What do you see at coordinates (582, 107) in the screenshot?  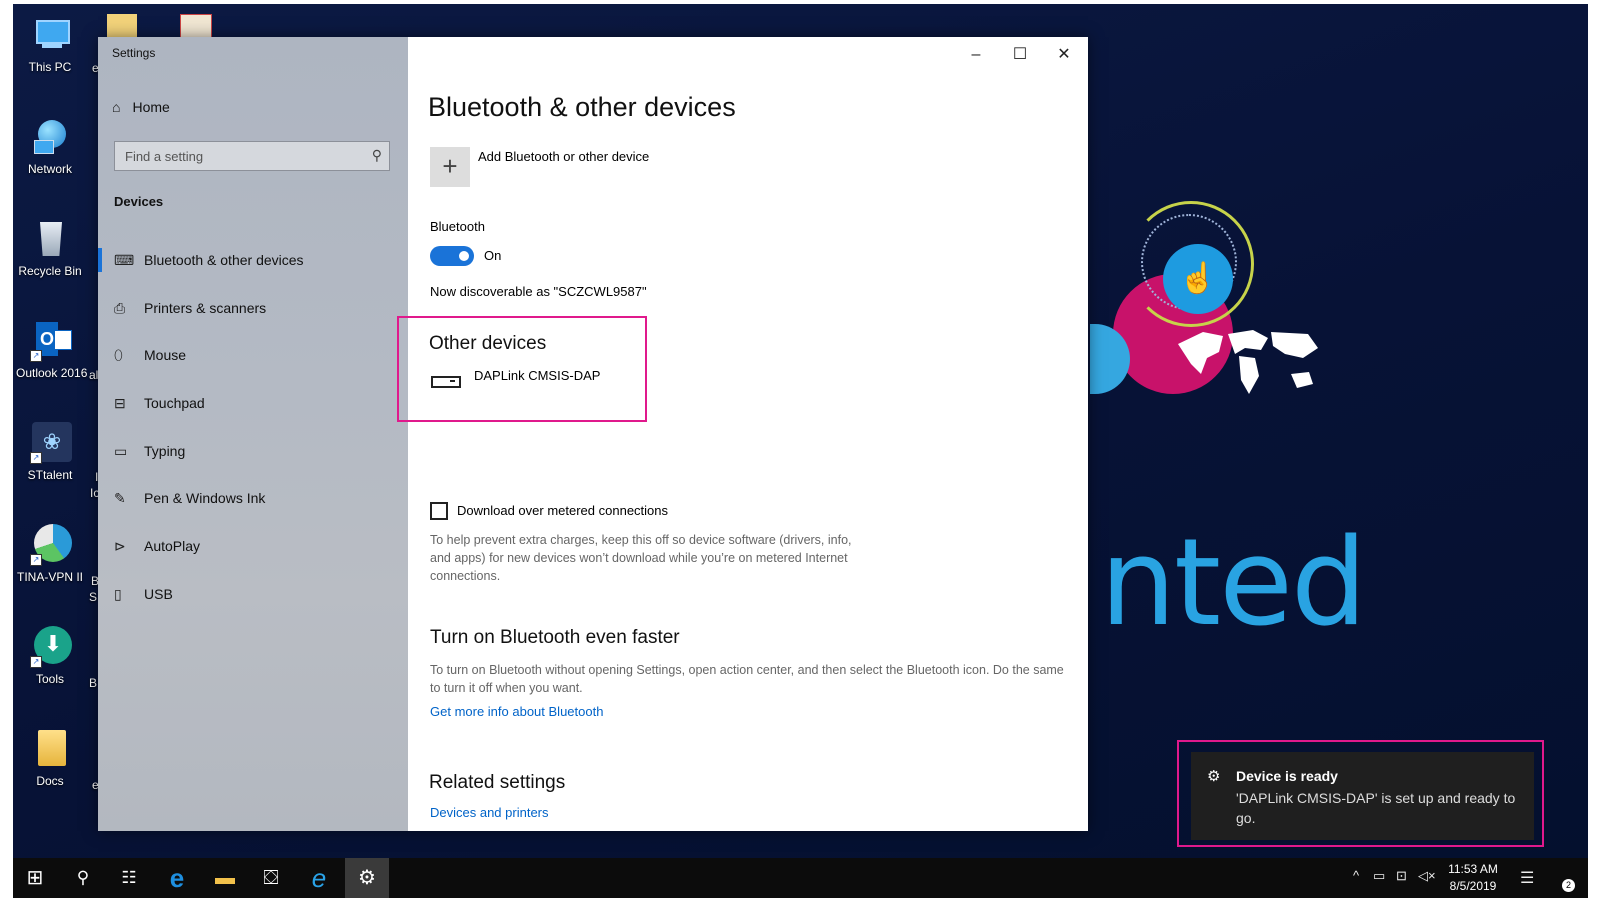 I see `page-title: Bluetooth & other devices` at bounding box center [582, 107].